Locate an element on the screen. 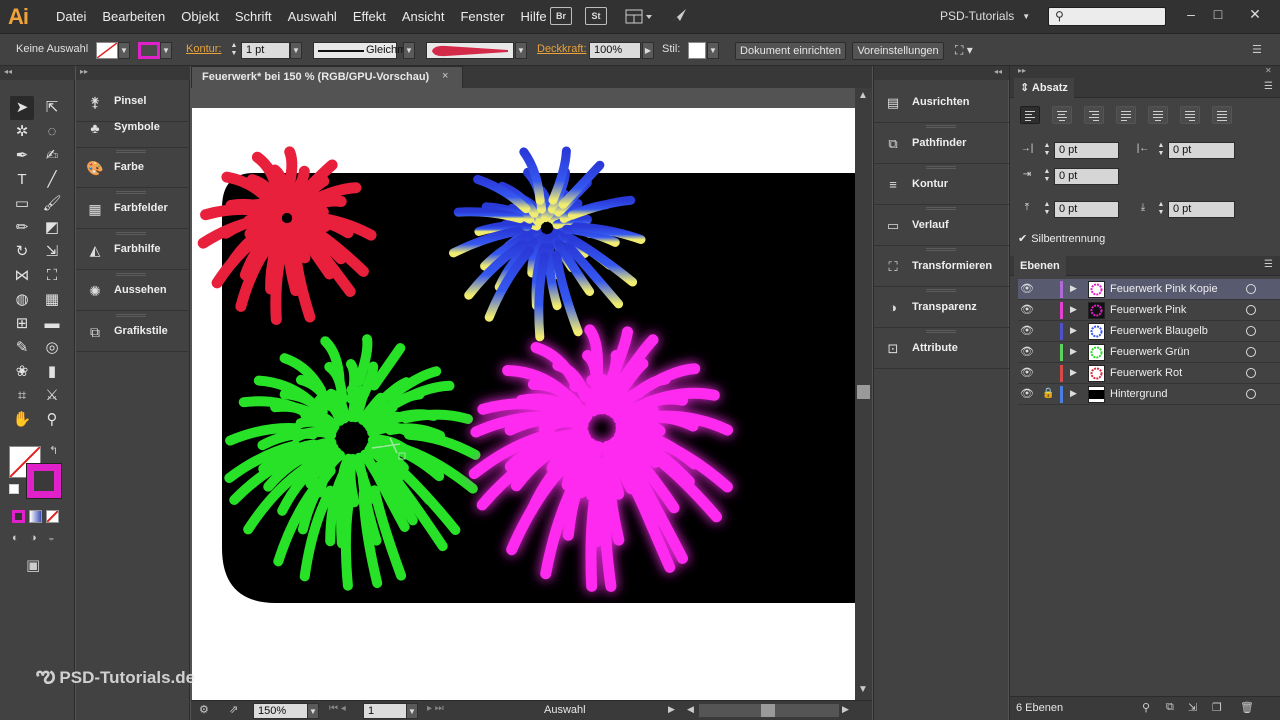 The height and width of the screenshot is (720, 1280). fill-dropdown: ▼ is located at coordinates (124, 50).